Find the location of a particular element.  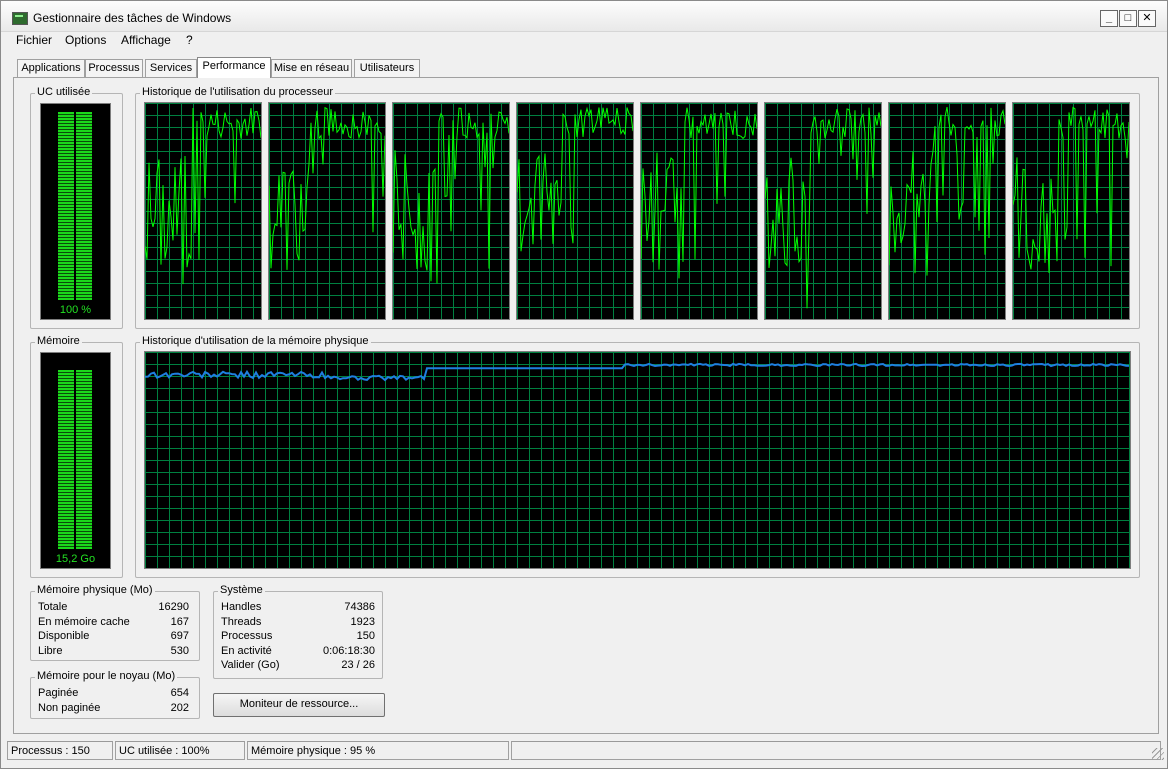

stat-name: Non paginée is located at coordinates (69, 708).